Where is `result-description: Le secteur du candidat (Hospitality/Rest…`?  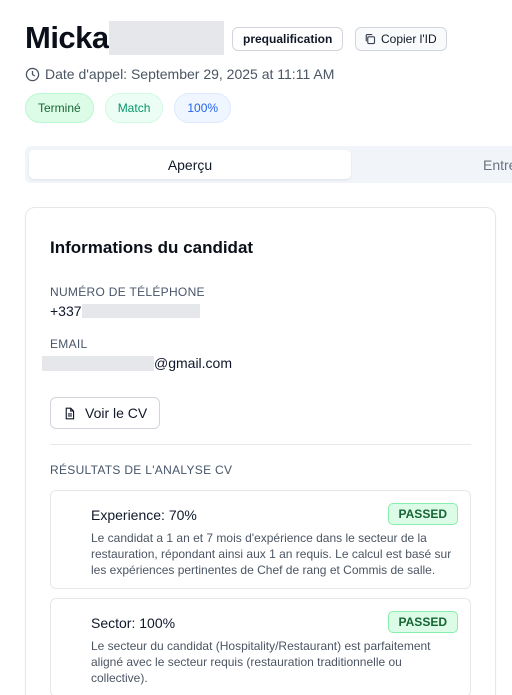 result-description: Le secteur du candidat (Hospitality/Rest… is located at coordinates (261, 662).